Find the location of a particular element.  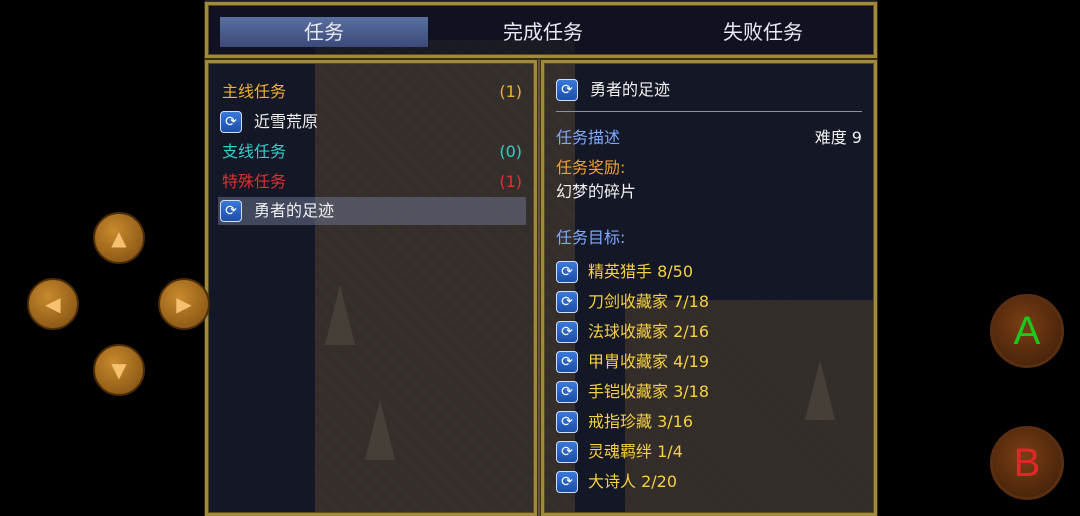

arrow-down-icon: ▼ is located at coordinates (119, 370).